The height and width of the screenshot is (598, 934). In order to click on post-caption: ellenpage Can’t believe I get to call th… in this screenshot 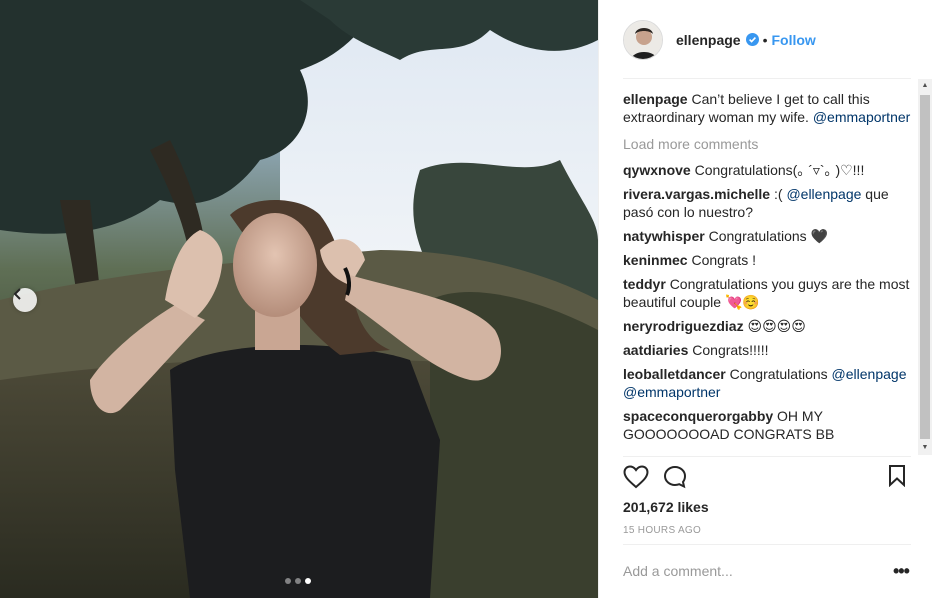, I will do `click(767, 108)`.